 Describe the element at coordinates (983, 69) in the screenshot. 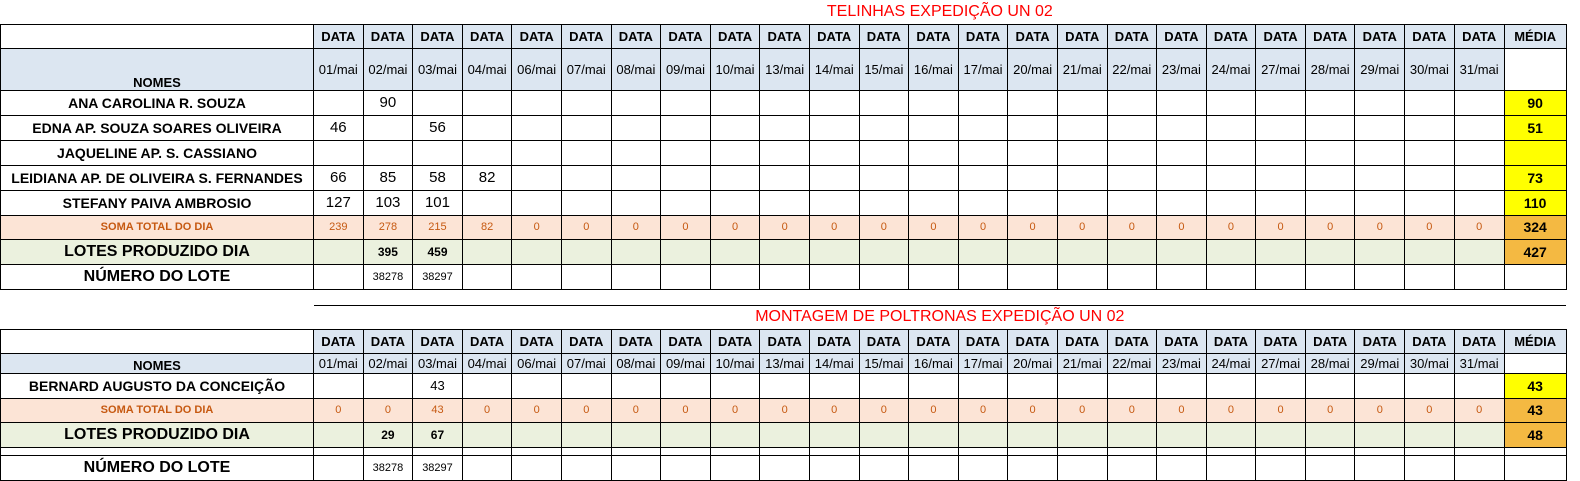

I see `date-cell: 17/mai` at that location.